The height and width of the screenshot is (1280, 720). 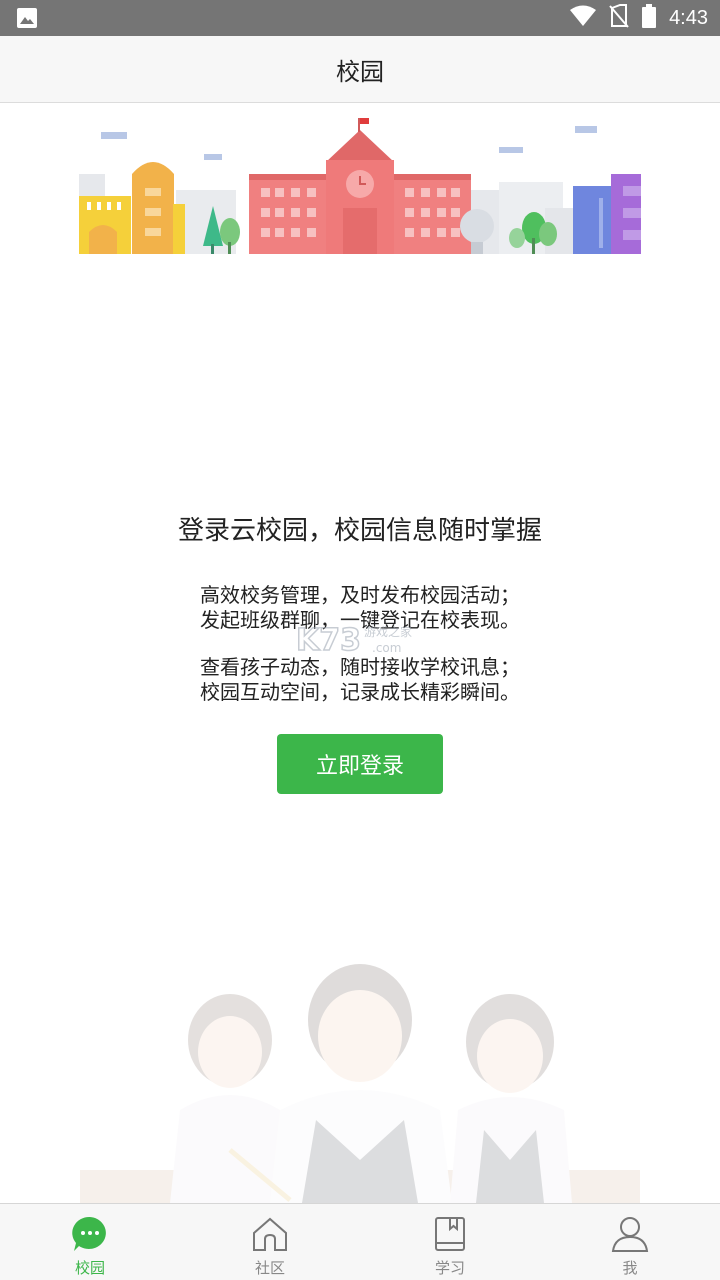 I want to click on campus-banner-illustration, so click(x=360, y=183).